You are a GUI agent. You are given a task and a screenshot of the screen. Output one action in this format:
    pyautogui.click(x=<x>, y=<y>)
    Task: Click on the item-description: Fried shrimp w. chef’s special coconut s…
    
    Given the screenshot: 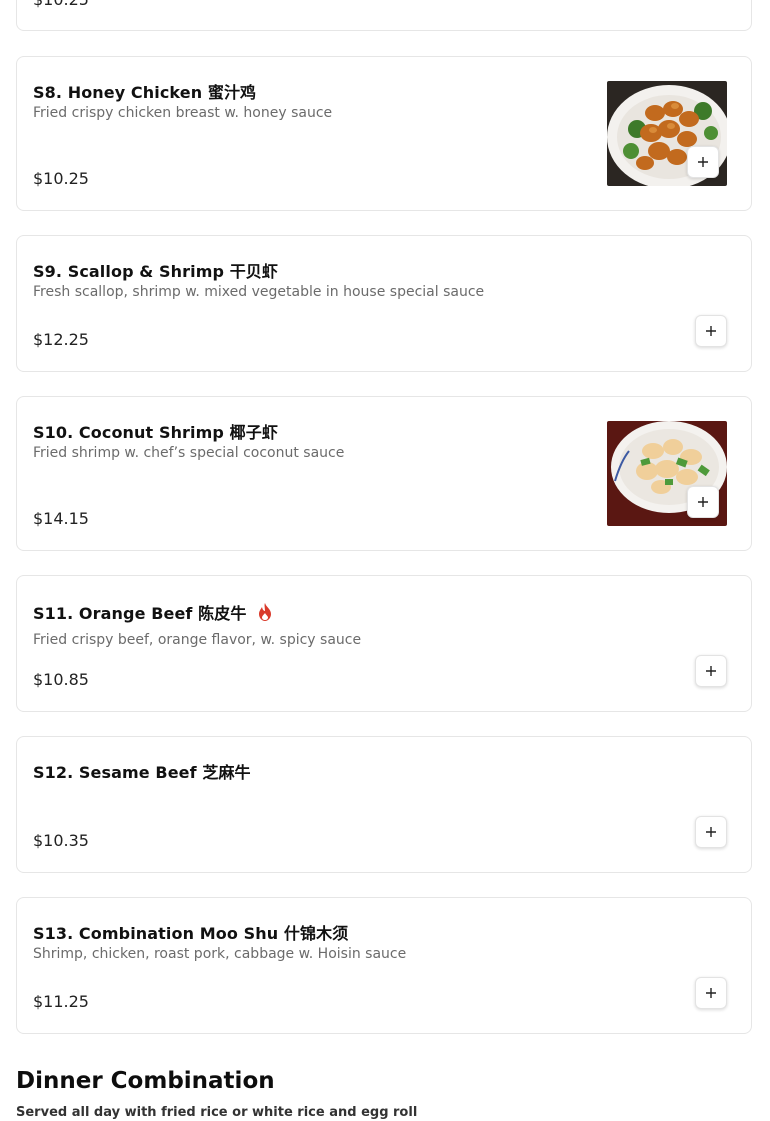 What is the action you would take?
    pyautogui.click(x=189, y=453)
    